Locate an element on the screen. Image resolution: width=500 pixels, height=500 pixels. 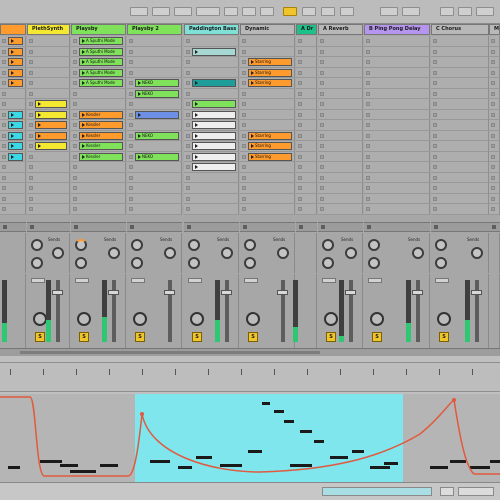
scrollbar-thumb is located at coordinates (170, 352).